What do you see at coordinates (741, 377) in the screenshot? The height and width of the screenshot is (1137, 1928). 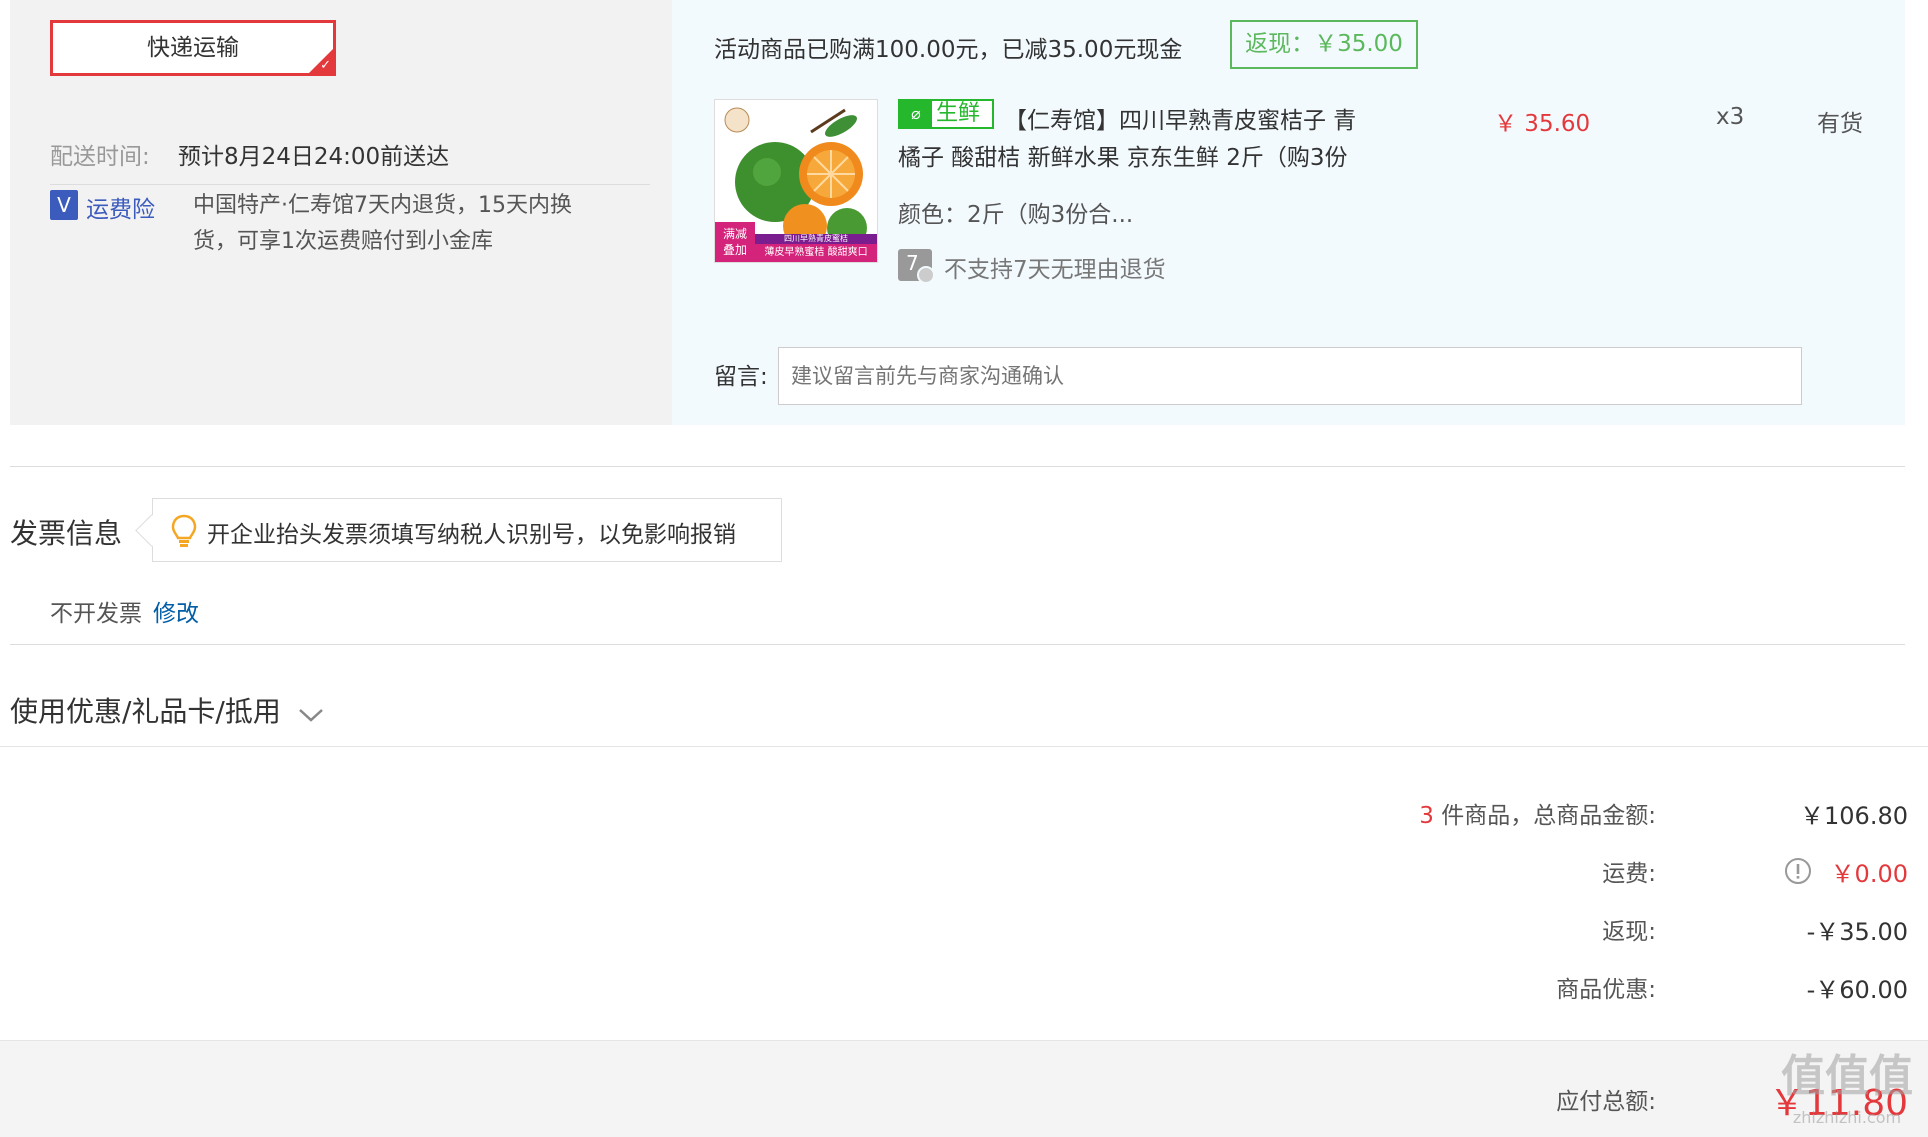 I see `note-label: 留言:` at bounding box center [741, 377].